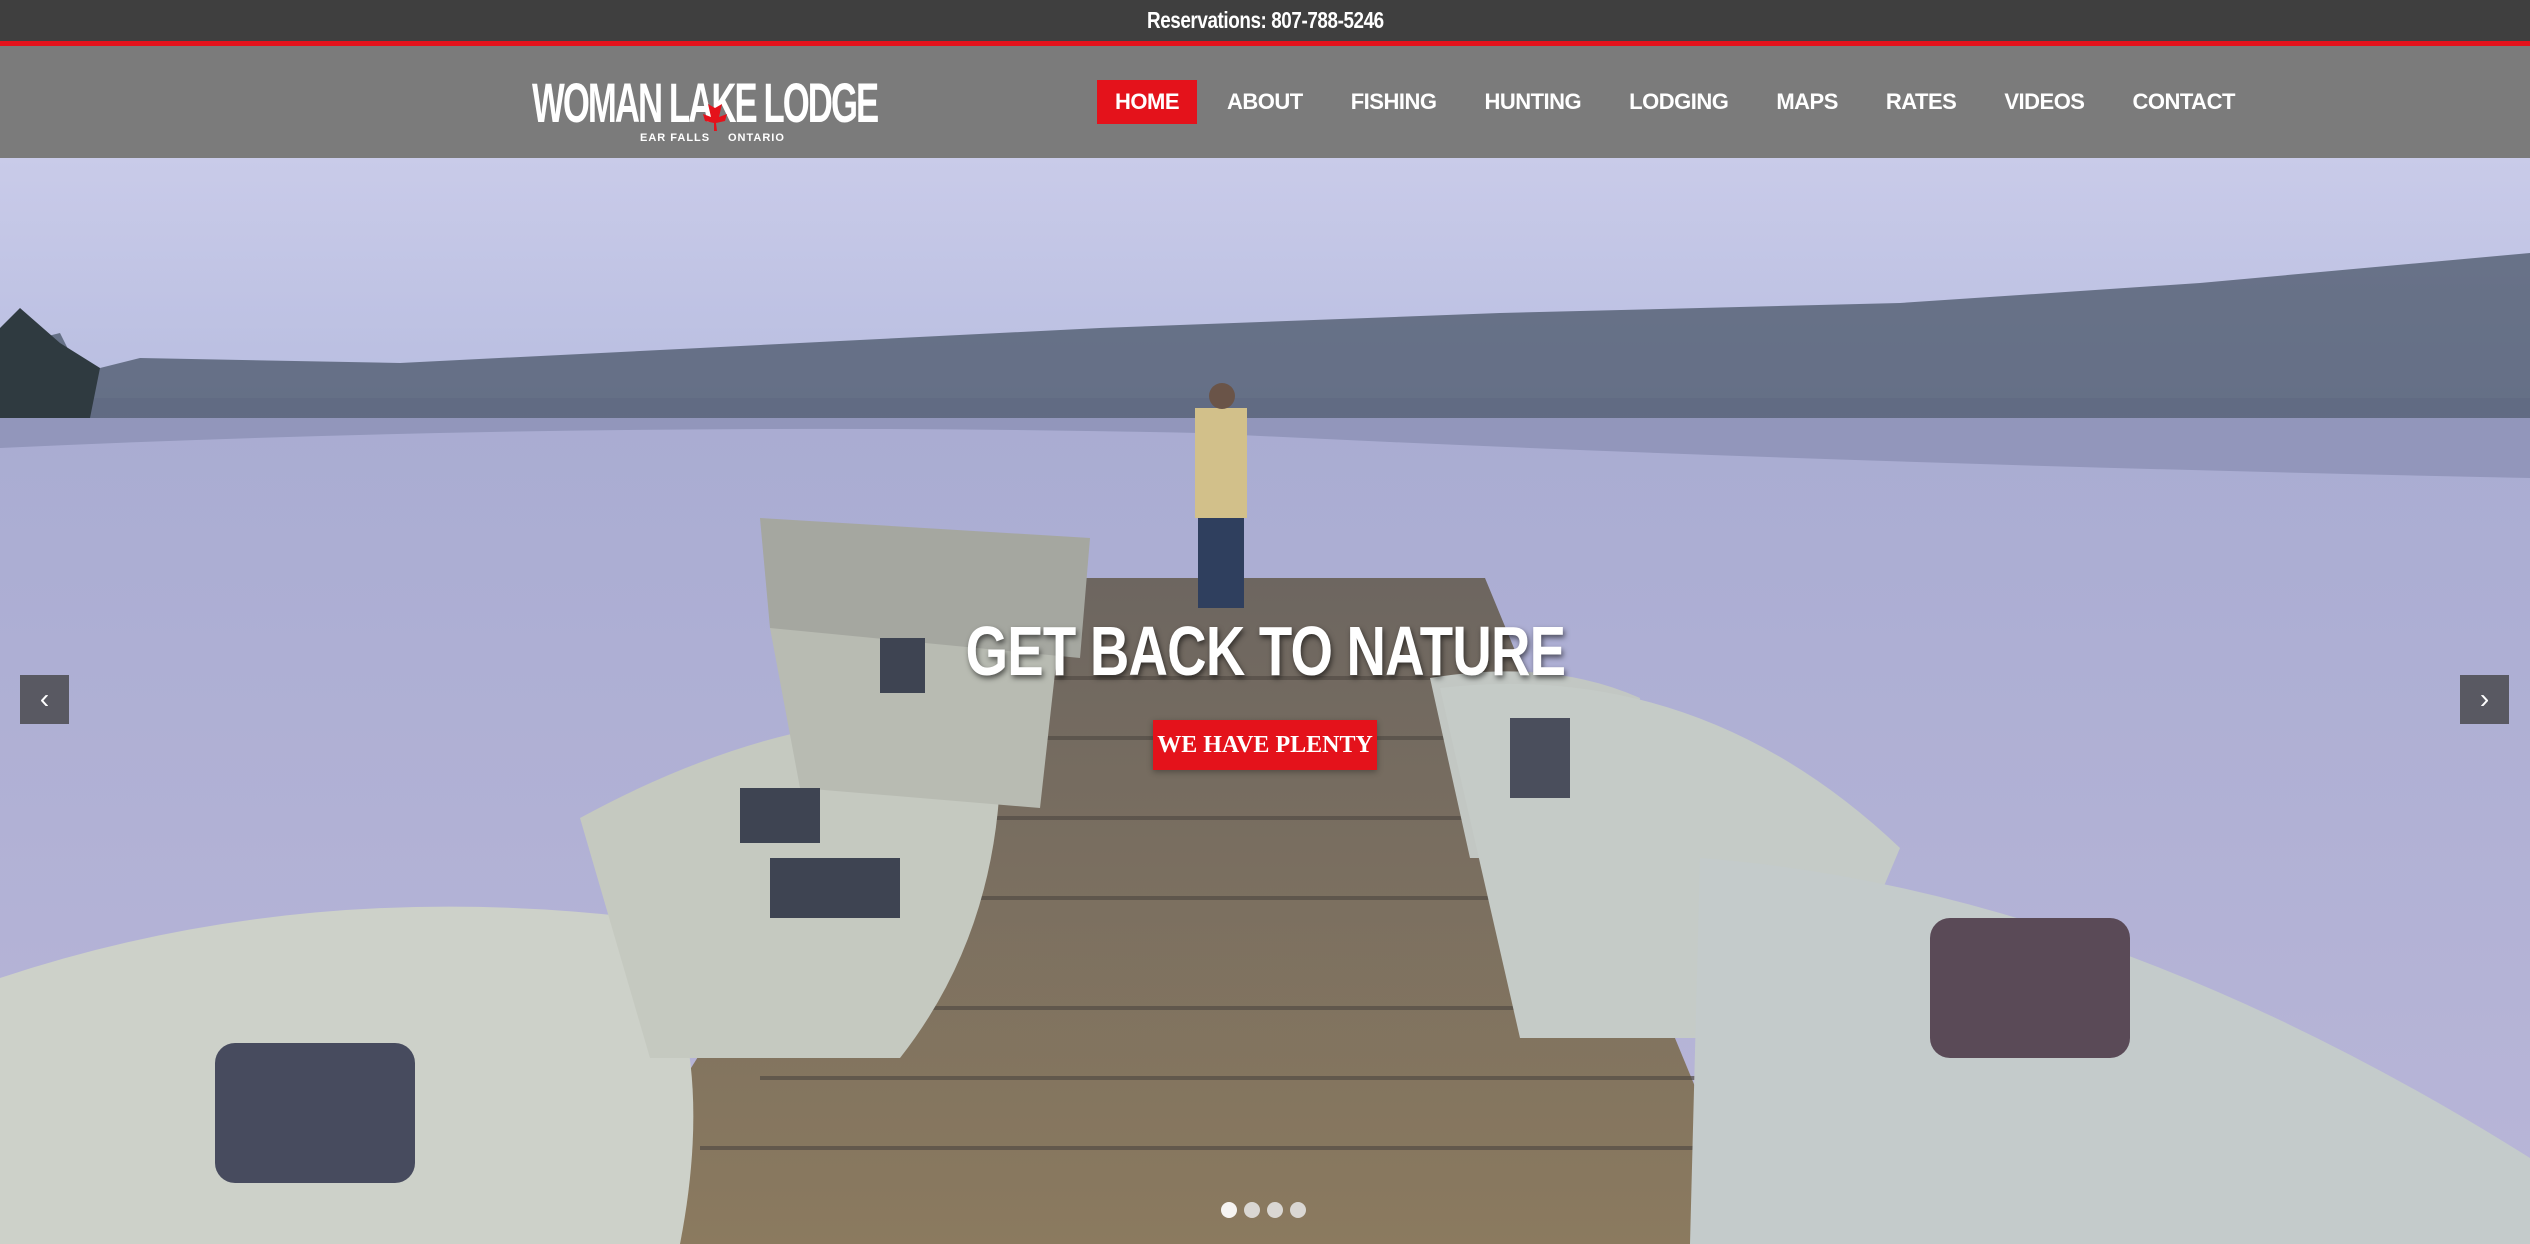  Describe the element at coordinates (756, 138) in the screenshot. I see `logo-place-right: ONTARIO` at that location.